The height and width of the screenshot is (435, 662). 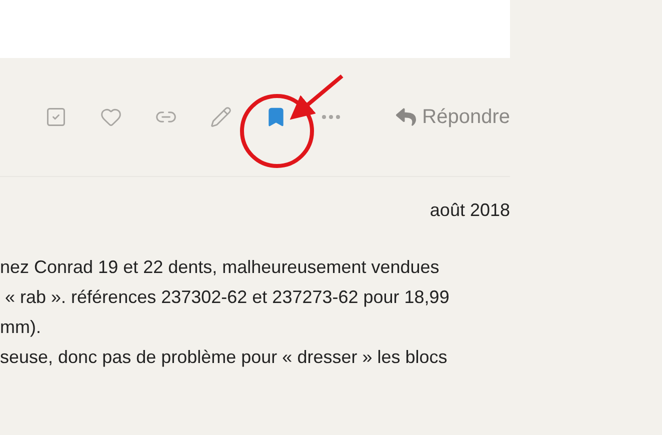 I want to click on post-date: août 2018, so click(x=470, y=210).